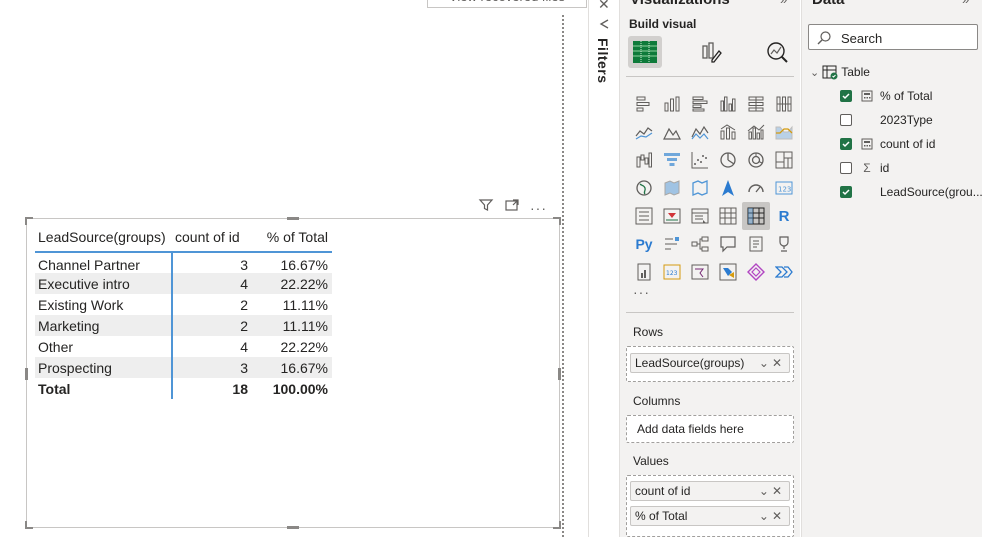 This screenshot has height=537, width=982. What do you see at coordinates (212, 238) in the screenshot?
I see `column-header: count of id` at bounding box center [212, 238].